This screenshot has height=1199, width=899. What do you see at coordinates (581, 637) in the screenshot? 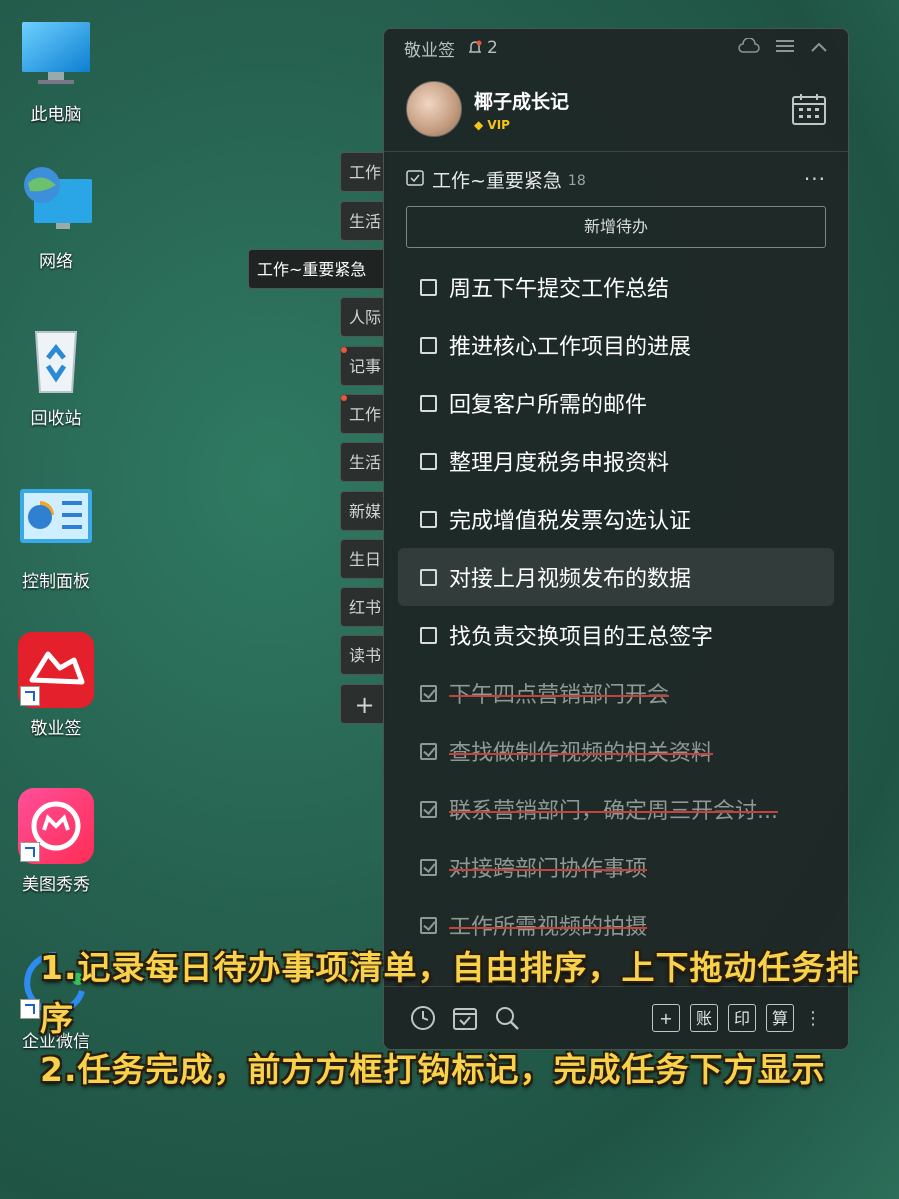
I see `task-text: 找负责交换项目的王总签字` at bounding box center [581, 637].